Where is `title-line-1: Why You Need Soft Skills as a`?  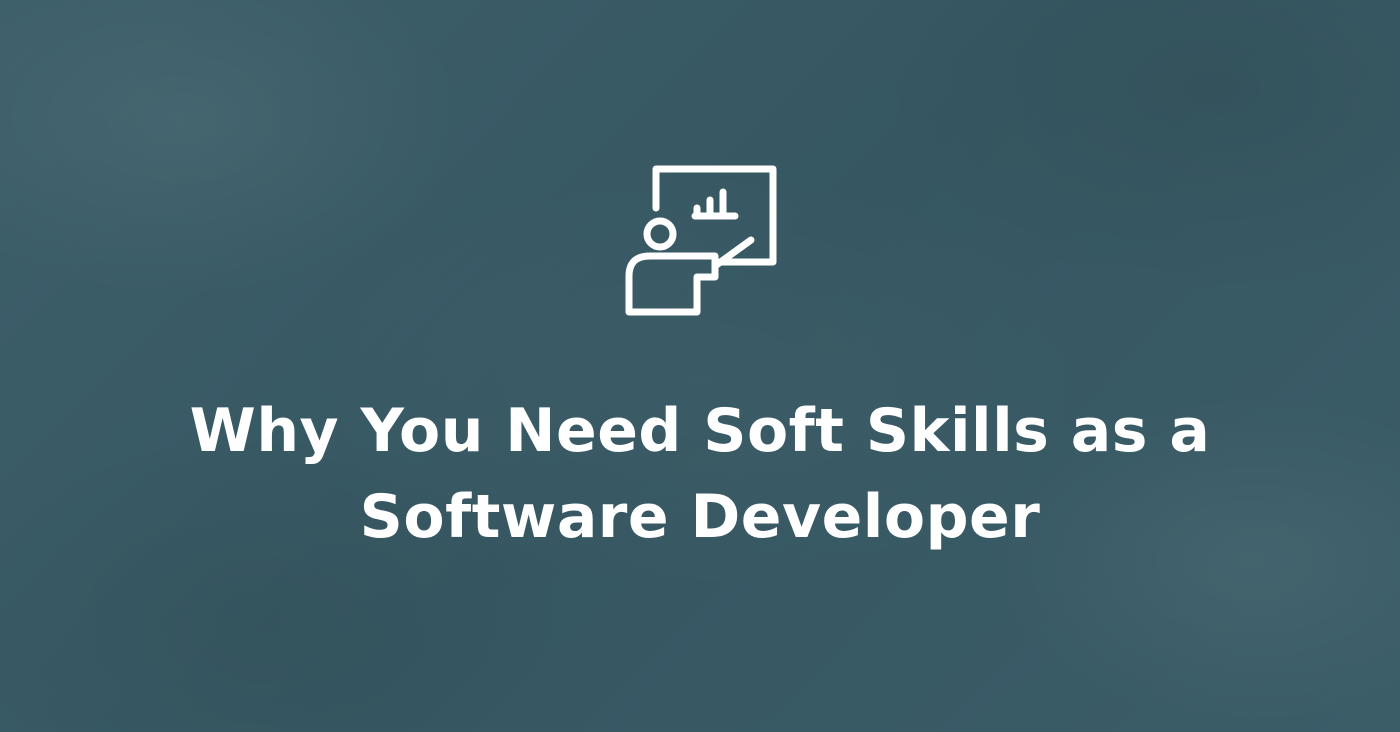
title-line-1: Why You Need Soft Skills as a is located at coordinates (700, 431).